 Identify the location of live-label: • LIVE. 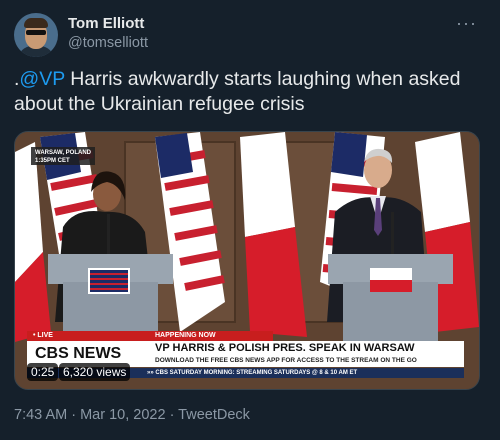
(89, 336).